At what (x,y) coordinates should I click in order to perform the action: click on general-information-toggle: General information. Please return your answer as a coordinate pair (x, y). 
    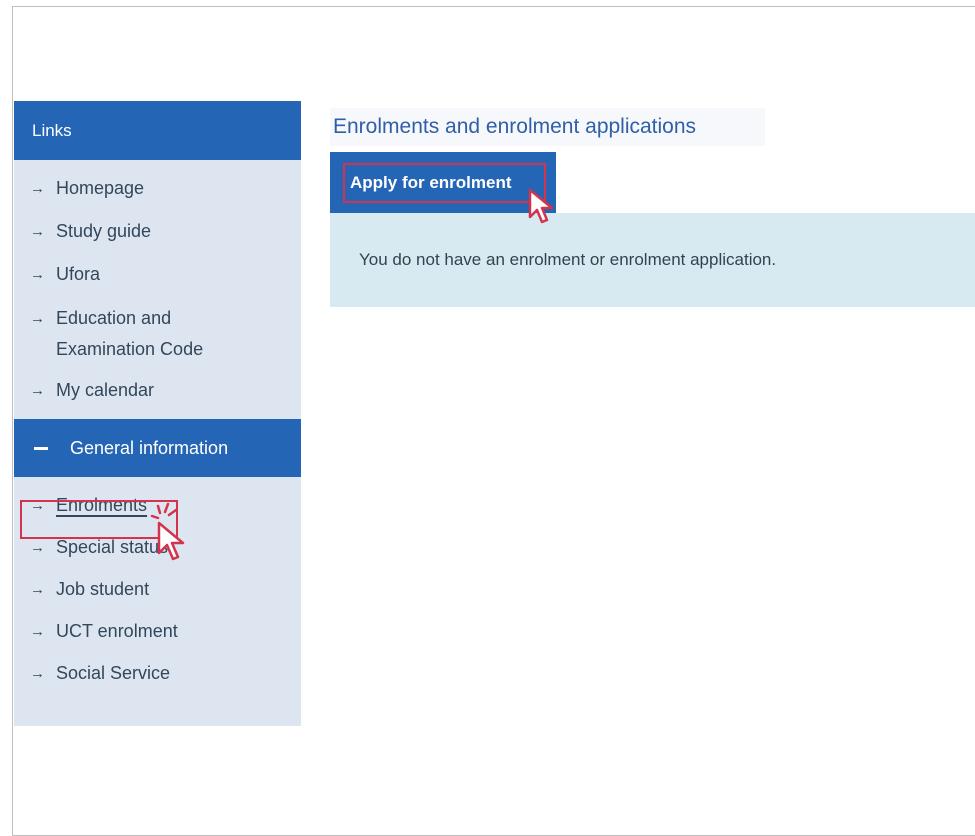
    Looking at the image, I should click on (157, 448).